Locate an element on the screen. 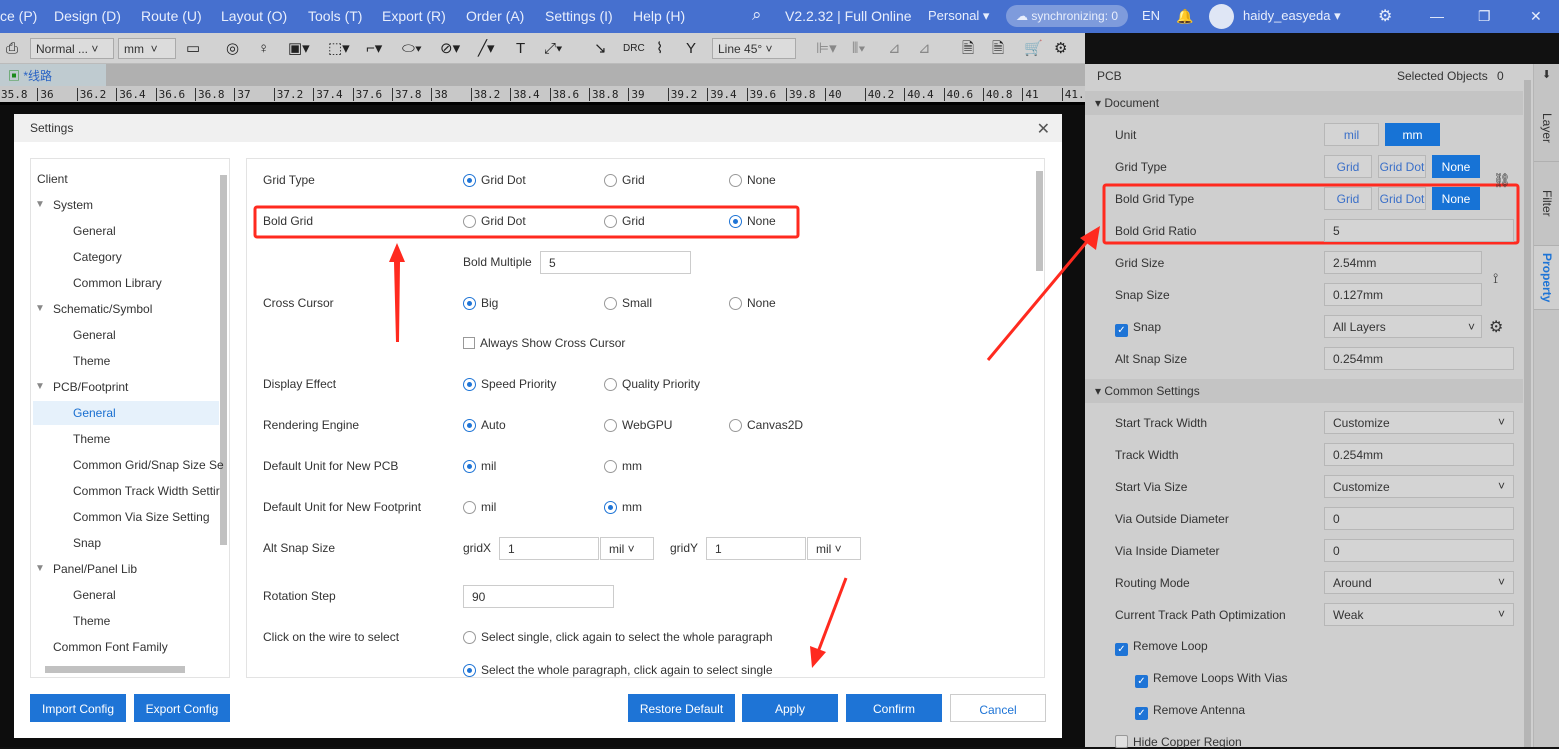 The height and width of the screenshot is (749, 1559). drc-icon: DRC is located at coordinates (634, 48).